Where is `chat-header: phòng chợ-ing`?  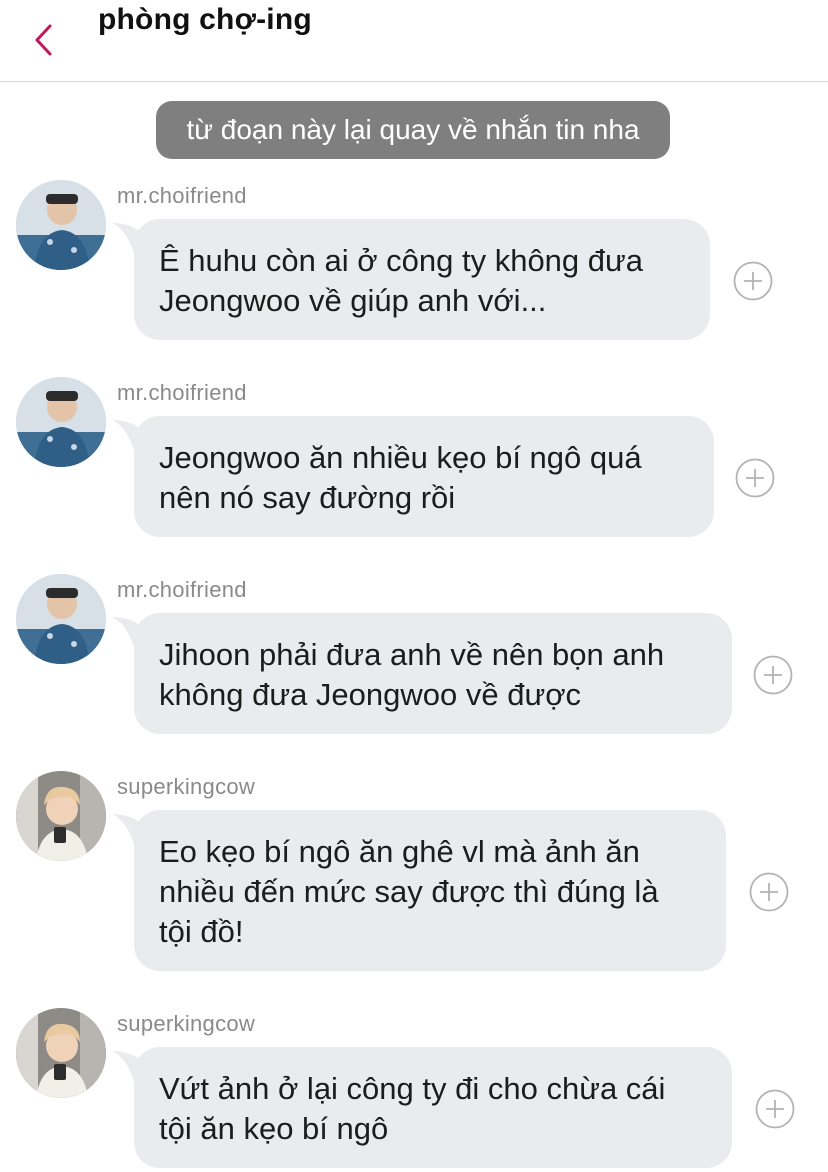 chat-header: phòng chợ-ing is located at coordinates (414, 41).